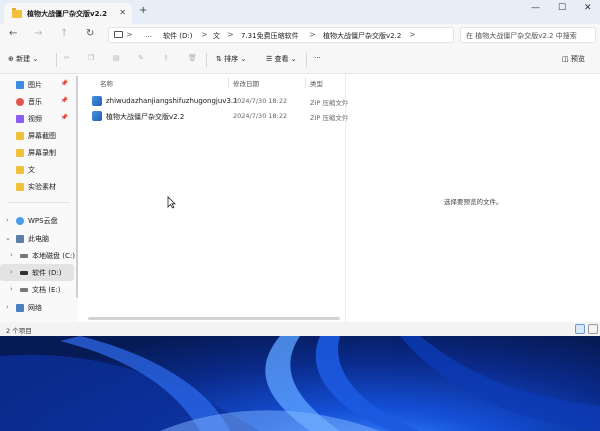  Describe the element at coordinates (47, 272) in the screenshot. I see `sidebar-item-label: 软件 (D:)` at that location.